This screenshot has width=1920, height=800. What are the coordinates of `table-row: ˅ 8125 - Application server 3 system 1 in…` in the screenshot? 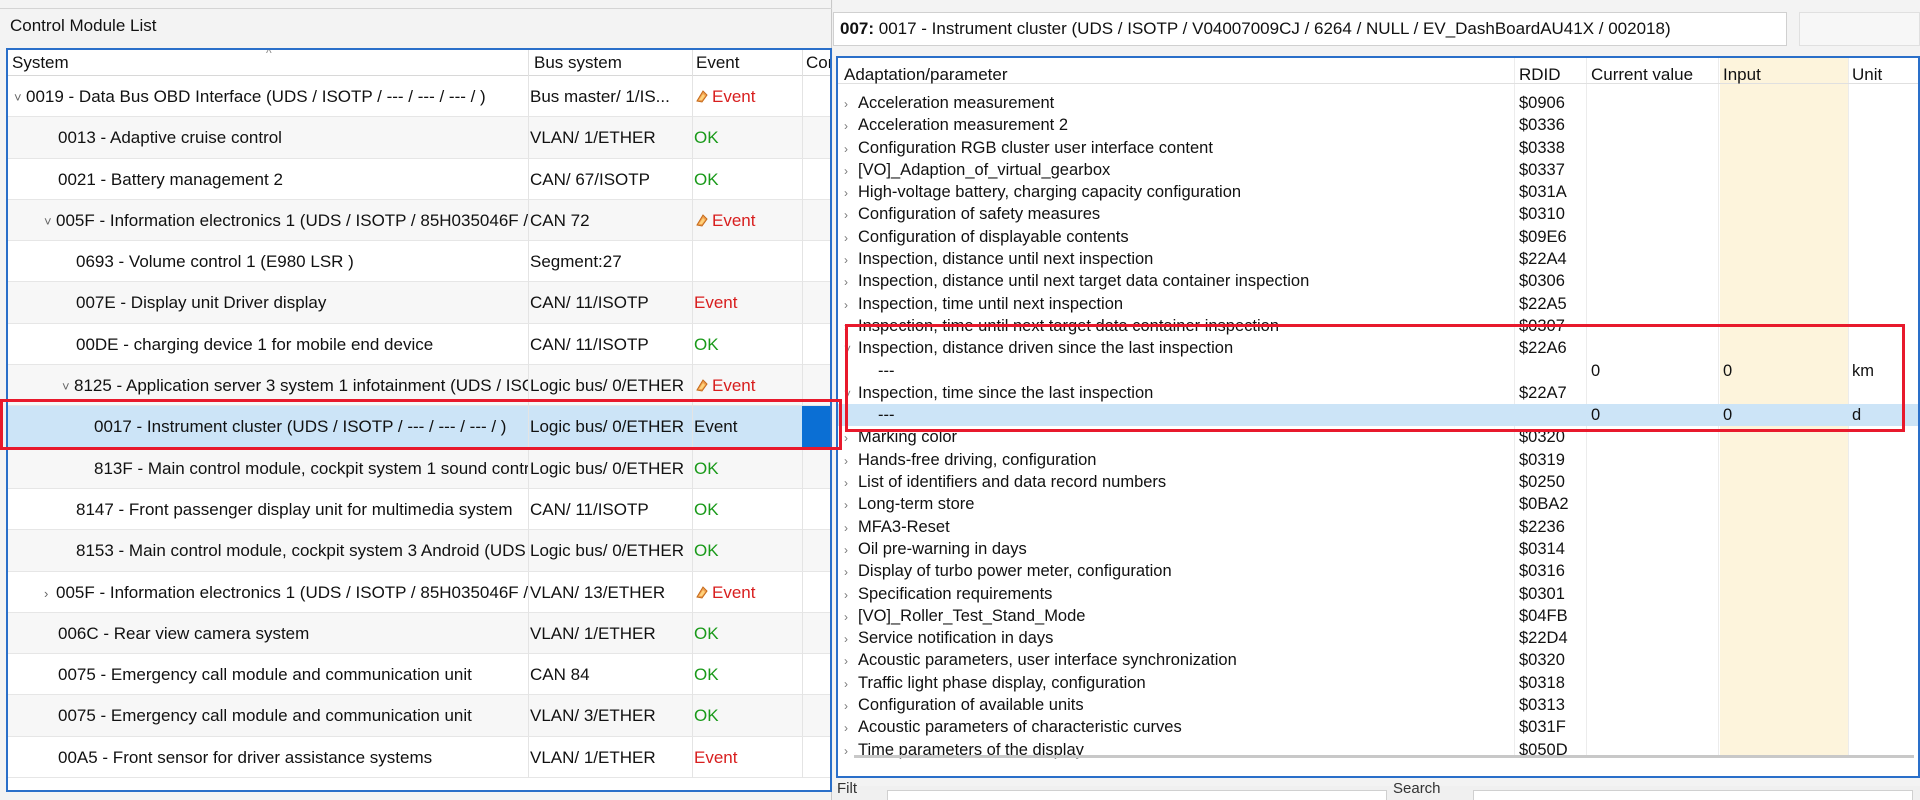 It's located at (419, 386).